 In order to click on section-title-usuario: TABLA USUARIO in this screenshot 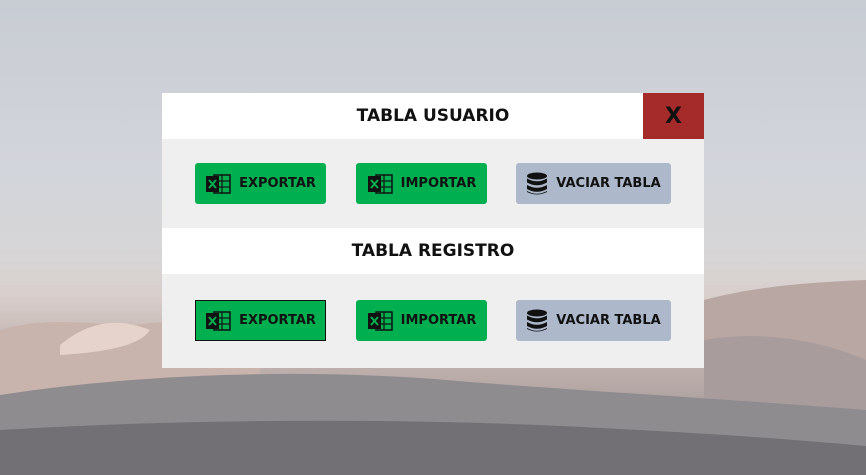, I will do `click(433, 116)`.